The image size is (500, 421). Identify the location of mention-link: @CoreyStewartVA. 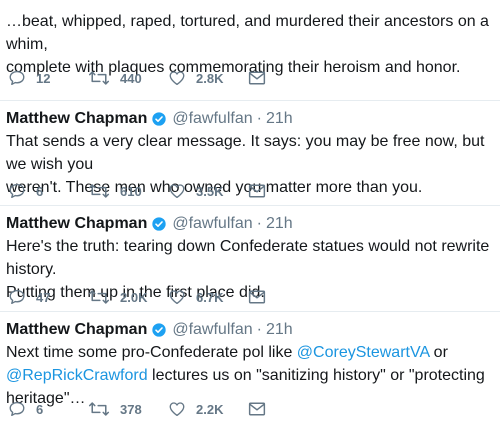
(363, 352).